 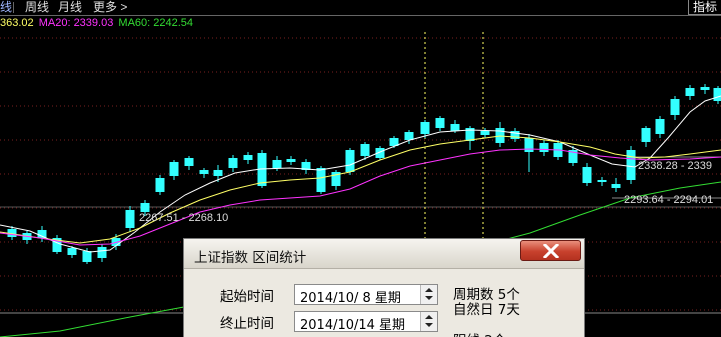 I want to click on tab-indicators: 指标, so click(x=704, y=7).